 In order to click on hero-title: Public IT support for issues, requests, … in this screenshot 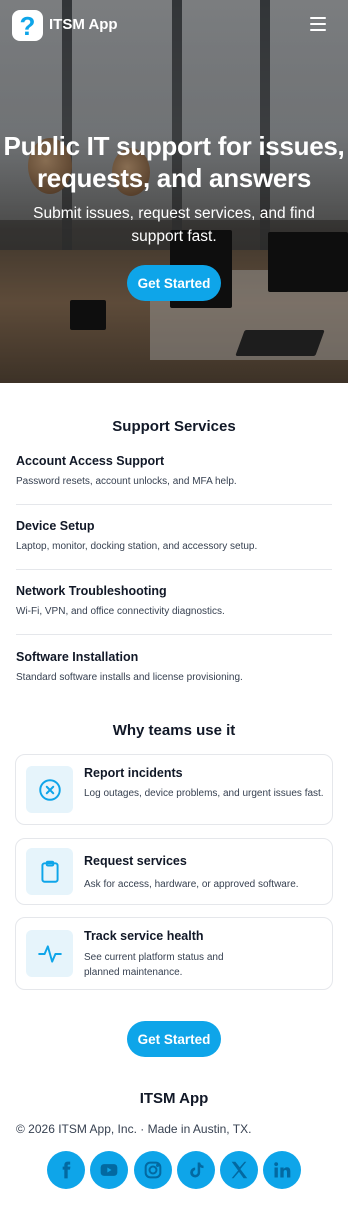, I will do `click(174, 162)`.